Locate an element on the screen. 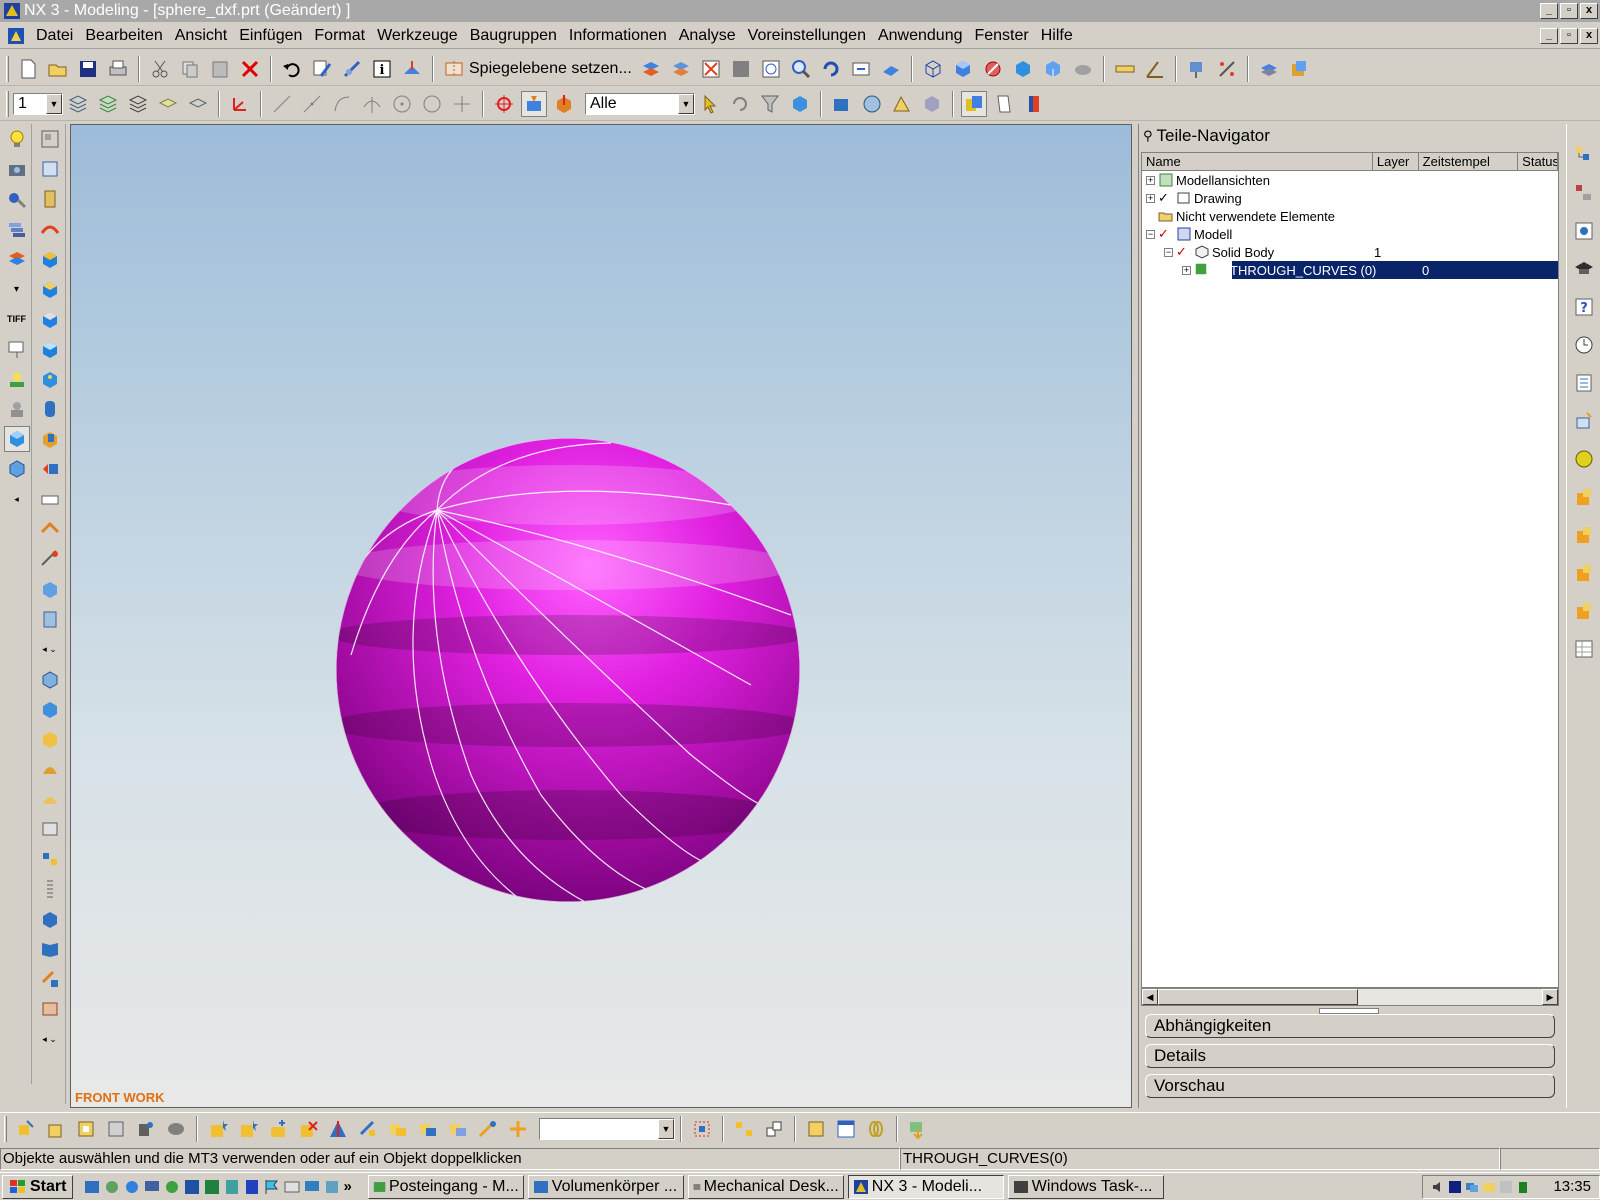 This screenshot has width=1600, height=1200. export-icon is located at coordinates (918, 1129).